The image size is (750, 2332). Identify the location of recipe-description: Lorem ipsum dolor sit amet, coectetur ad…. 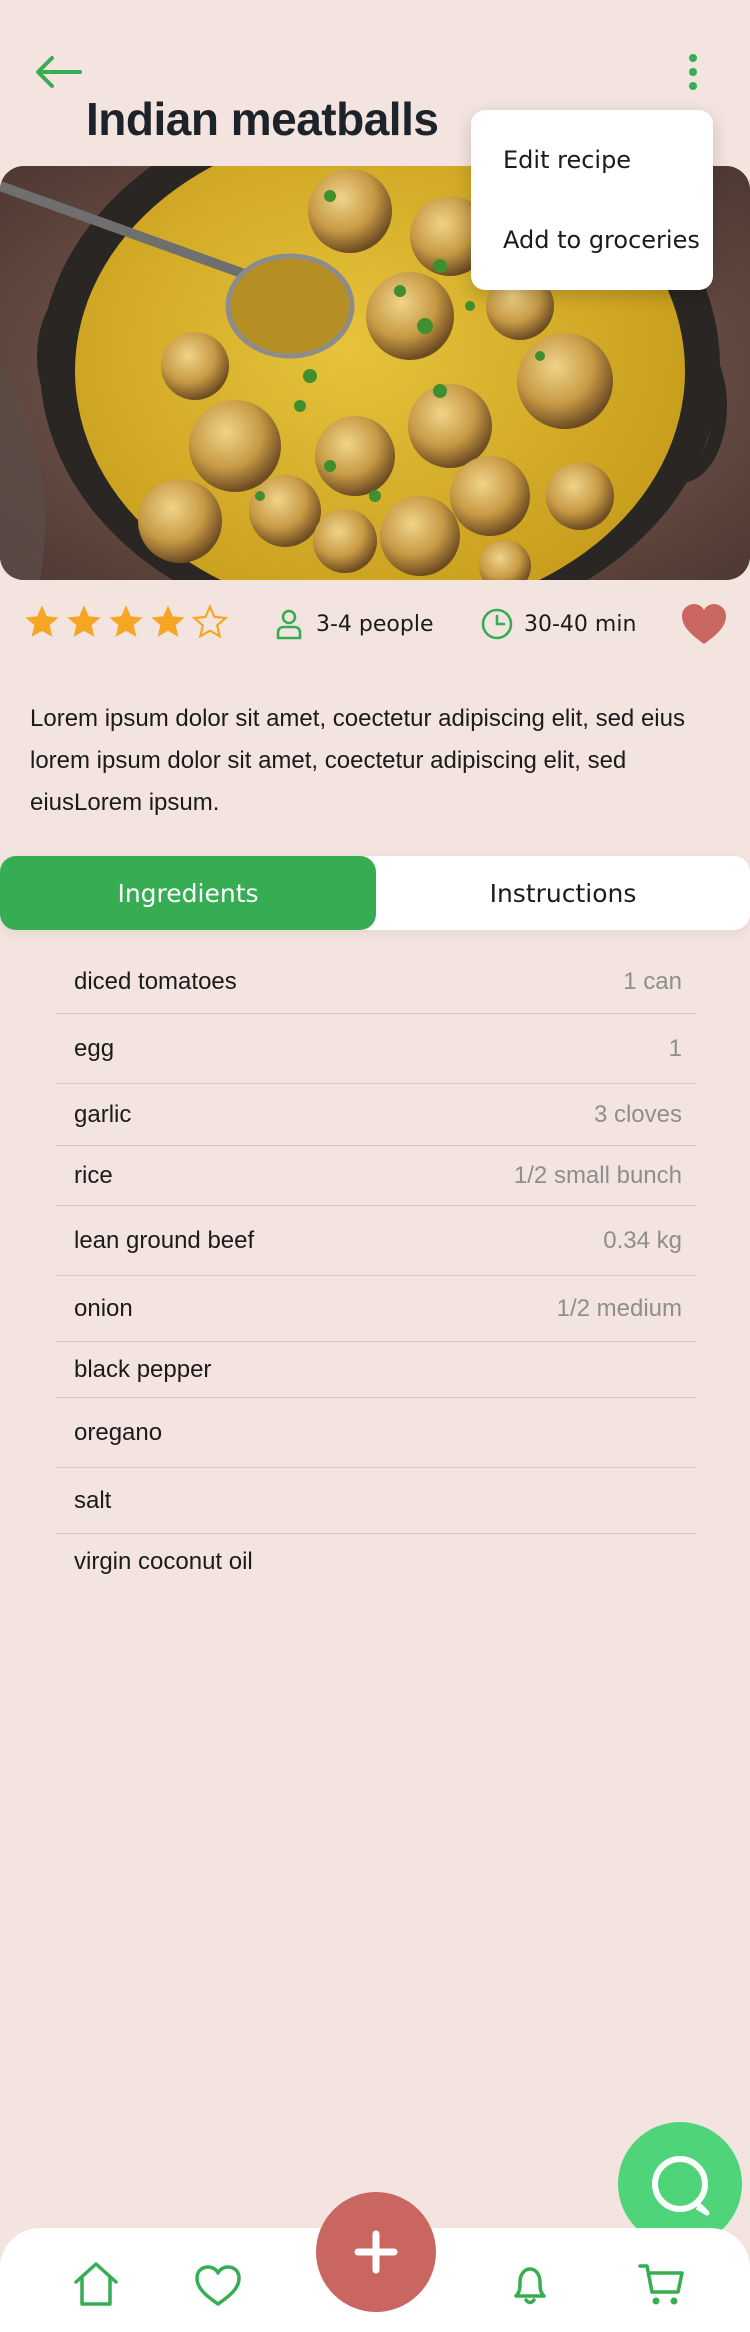
(357, 760).